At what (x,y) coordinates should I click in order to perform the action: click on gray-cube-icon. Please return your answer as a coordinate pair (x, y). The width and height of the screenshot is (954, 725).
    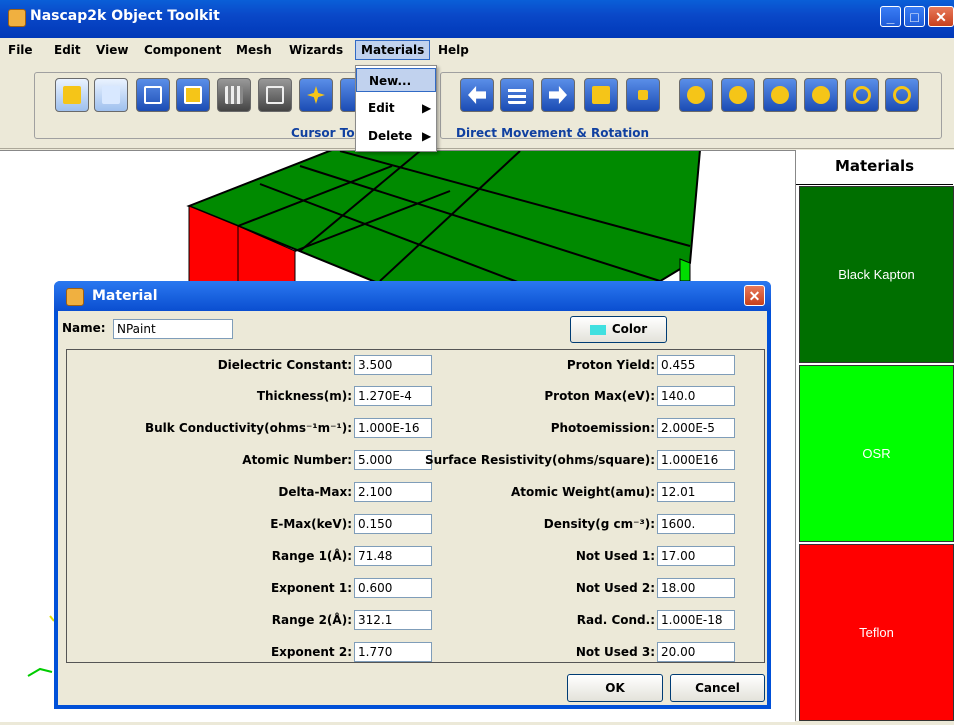
    Looking at the image, I should click on (275, 95).